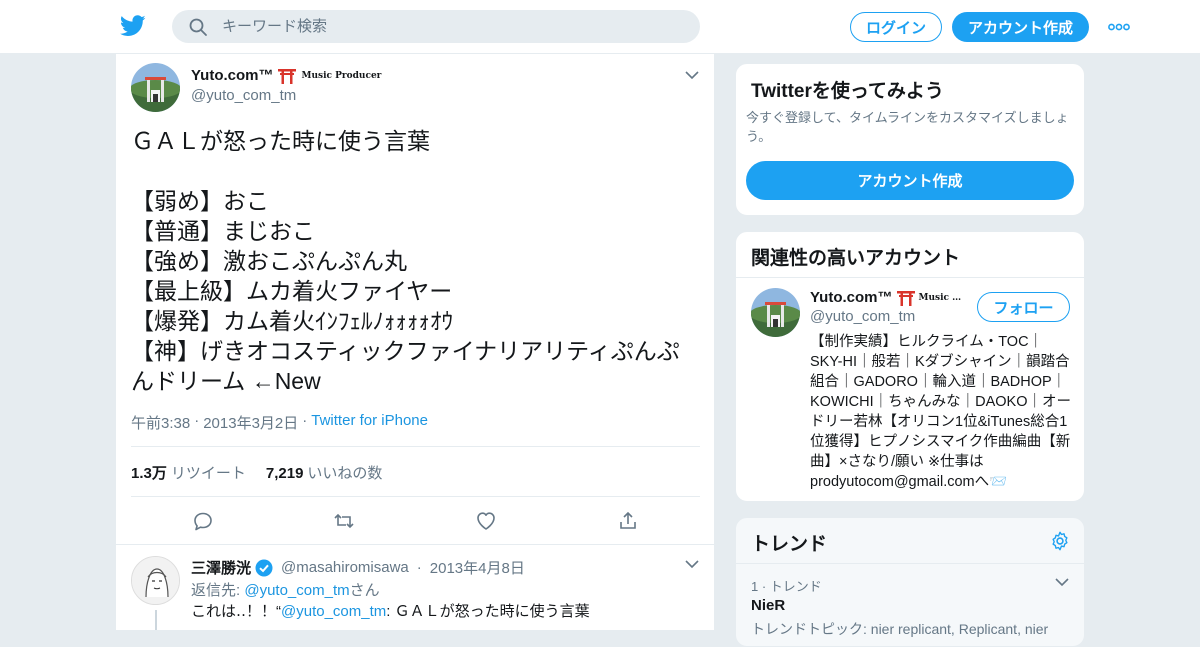 Image resolution: width=1200 pixels, height=647 pixels. What do you see at coordinates (149, 473) in the screenshot?
I see `retweet-count: 1.3万` at bounding box center [149, 473].